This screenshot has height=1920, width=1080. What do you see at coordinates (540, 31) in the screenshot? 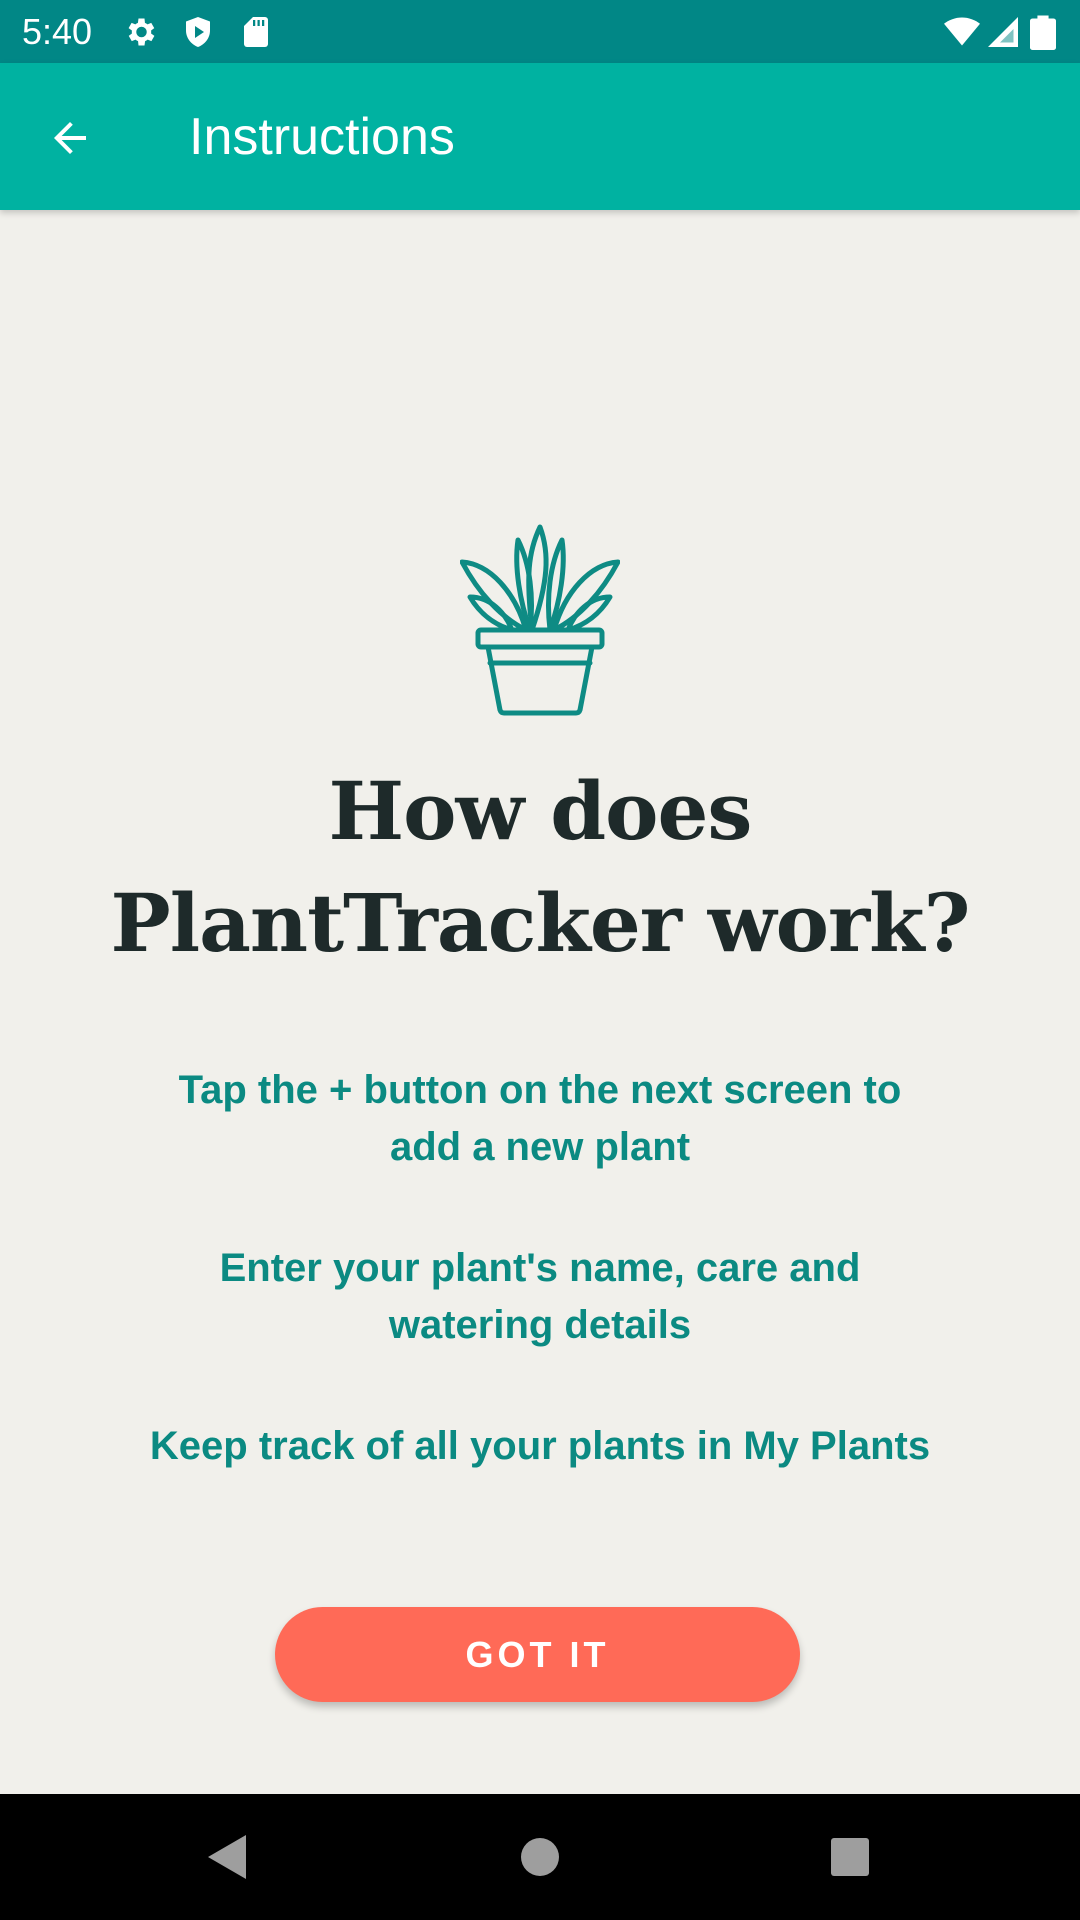
I see `status-bar: 5:40` at bounding box center [540, 31].